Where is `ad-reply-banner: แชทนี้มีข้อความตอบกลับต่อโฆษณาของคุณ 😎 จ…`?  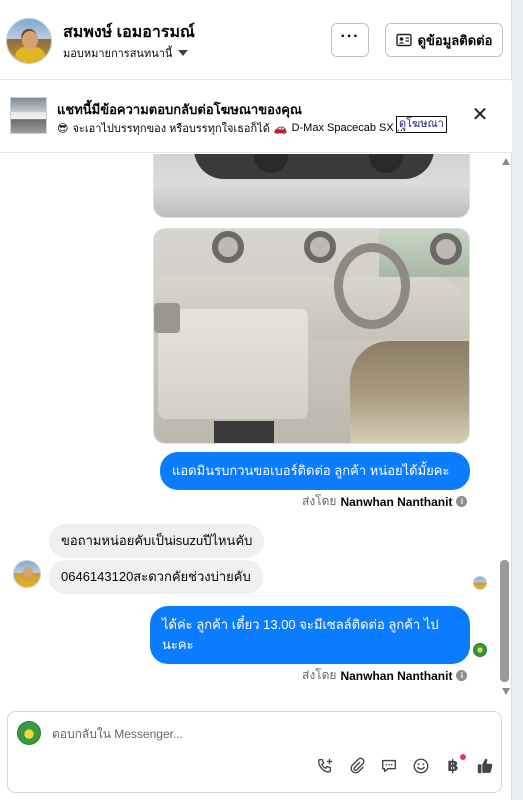 ad-reply-banner: แชทนี้มีข้อความตอบกลับต่อโฆษณาของคุณ 😎 จ… is located at coordinates (256, 117).